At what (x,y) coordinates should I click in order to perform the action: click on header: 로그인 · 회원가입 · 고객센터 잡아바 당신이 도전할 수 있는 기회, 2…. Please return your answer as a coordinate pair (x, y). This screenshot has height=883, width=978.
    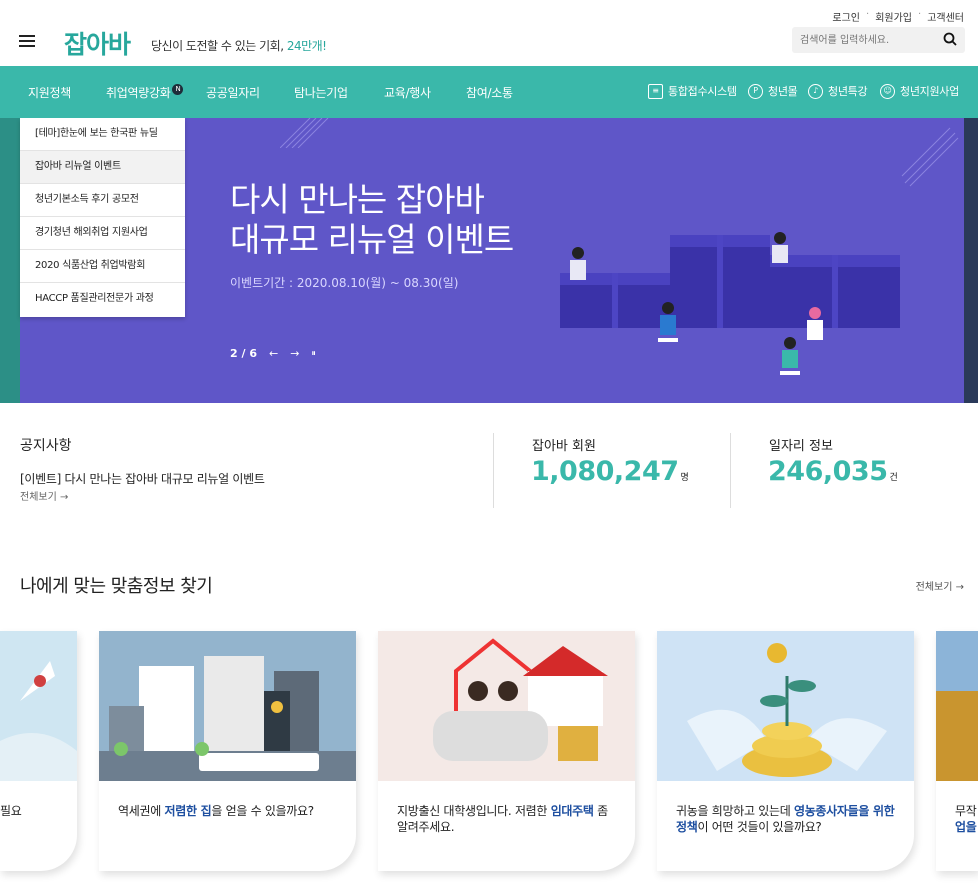
    Looking at the image, I should click on (489, 33).